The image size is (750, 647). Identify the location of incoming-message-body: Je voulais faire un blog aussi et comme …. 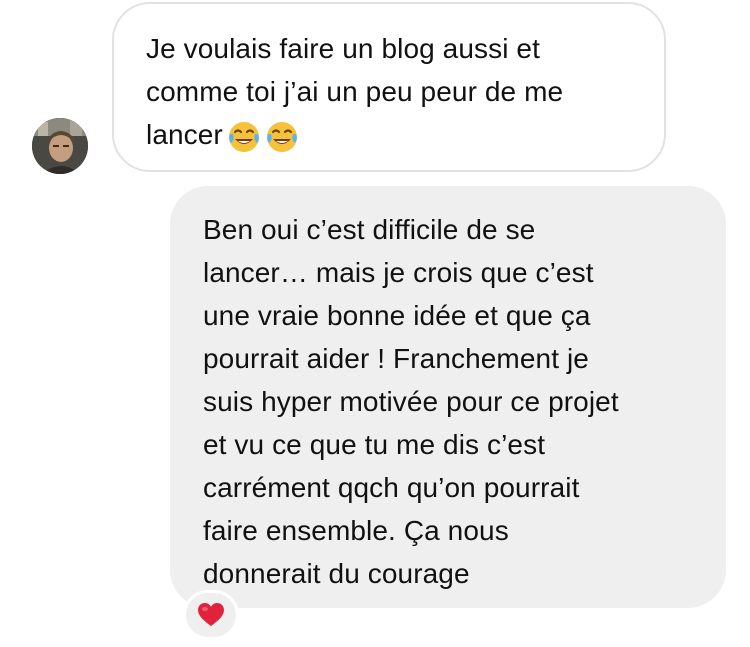
(355, 91).